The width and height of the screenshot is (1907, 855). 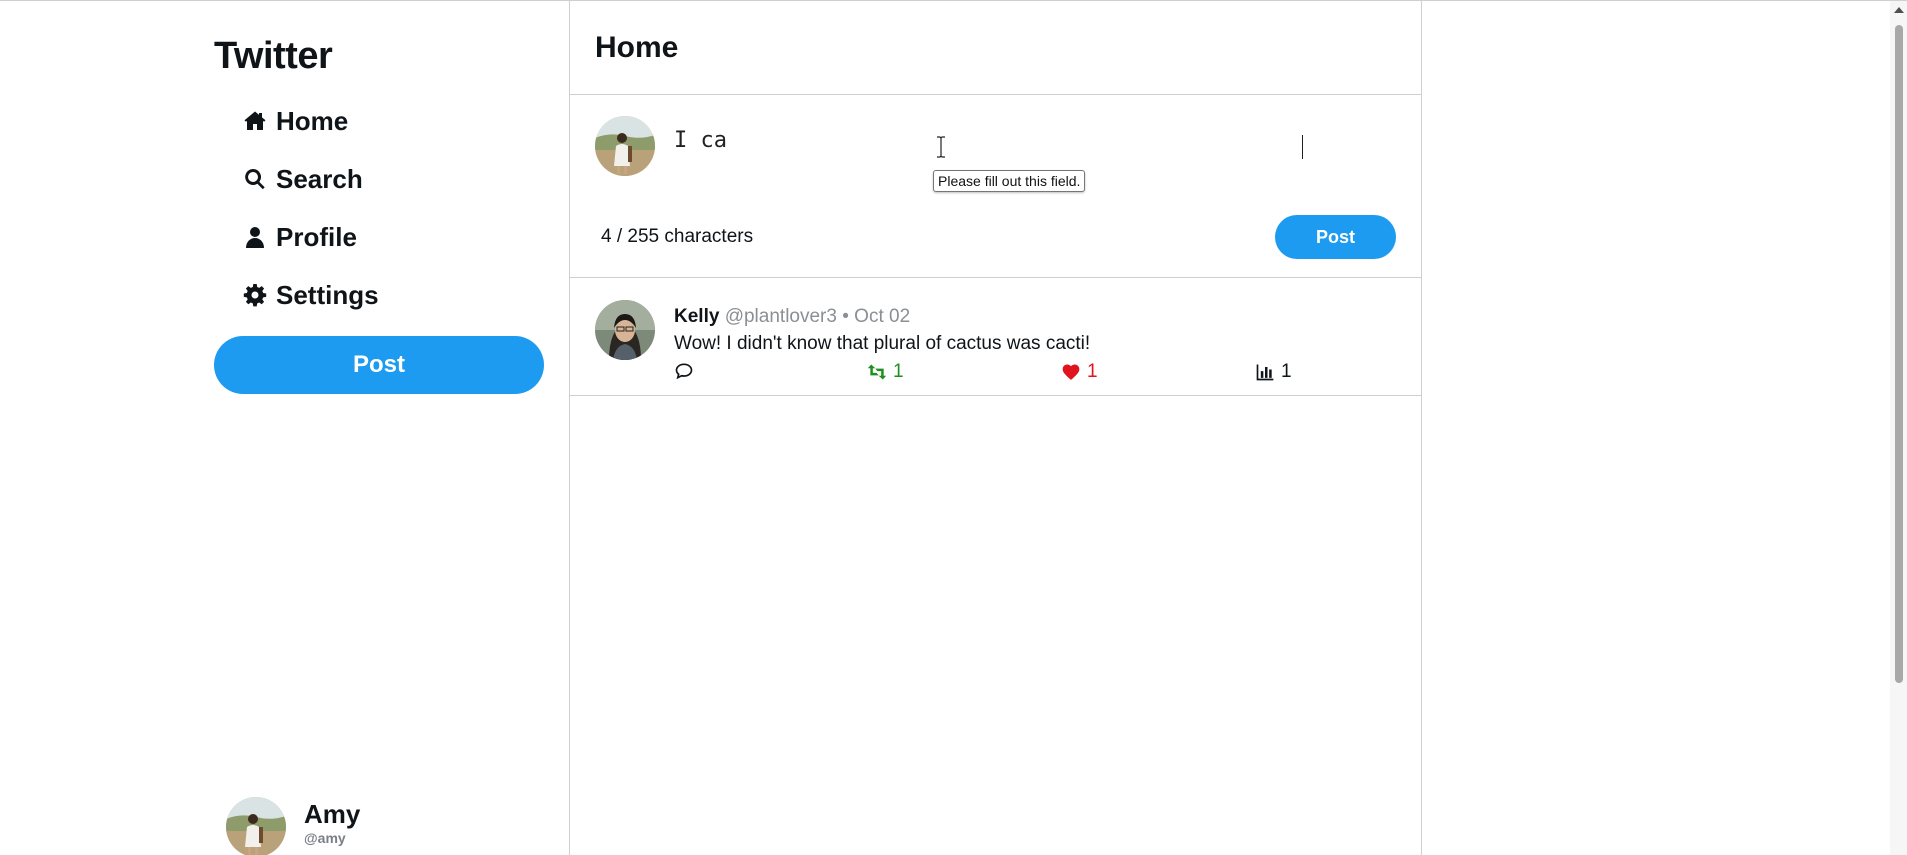 I want to click on bar-chart-icon, so click(x=1265, y=372).